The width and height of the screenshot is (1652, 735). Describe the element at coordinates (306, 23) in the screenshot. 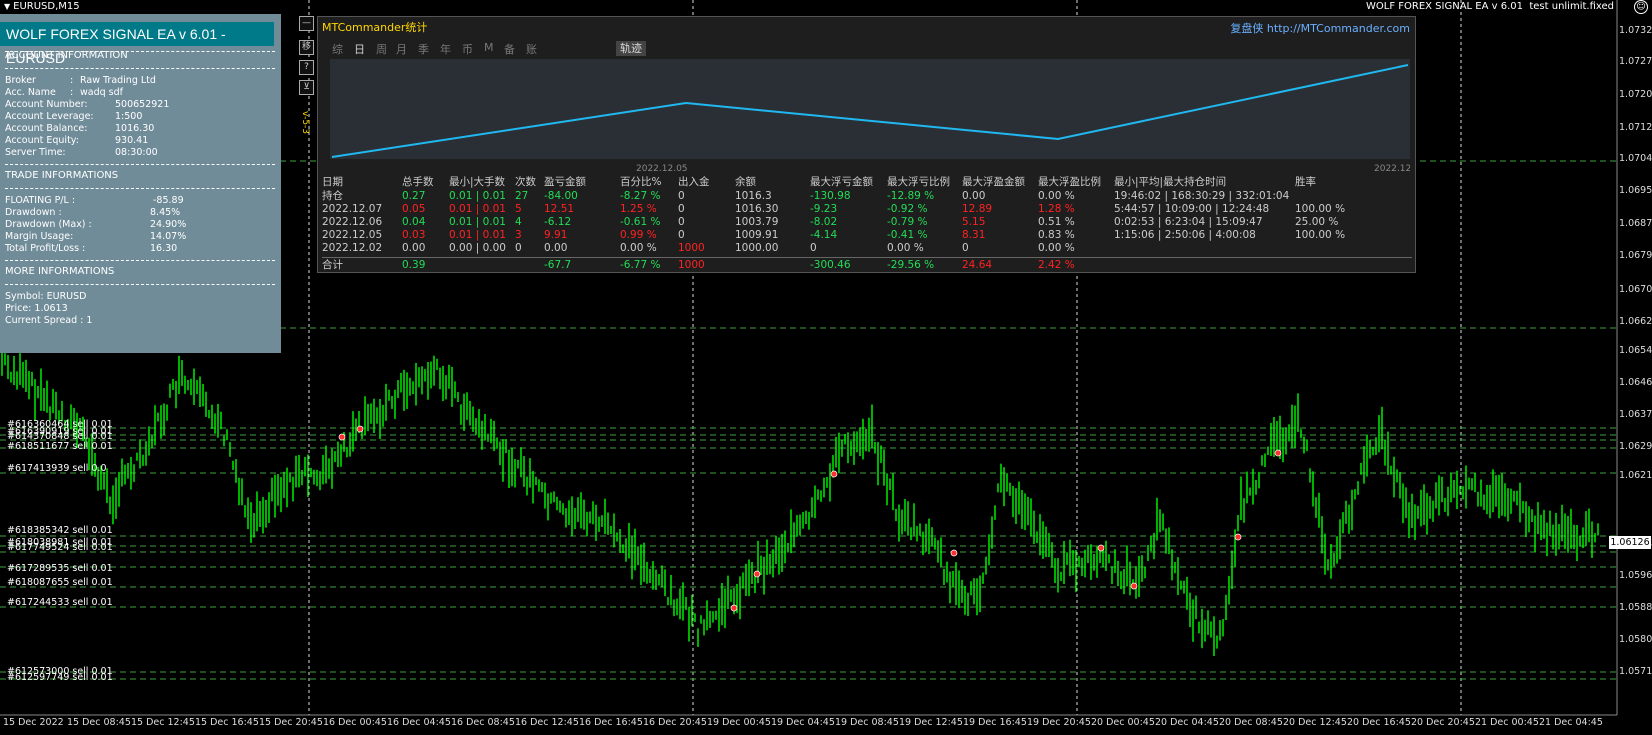

I see `minimize-button: —` at that location.